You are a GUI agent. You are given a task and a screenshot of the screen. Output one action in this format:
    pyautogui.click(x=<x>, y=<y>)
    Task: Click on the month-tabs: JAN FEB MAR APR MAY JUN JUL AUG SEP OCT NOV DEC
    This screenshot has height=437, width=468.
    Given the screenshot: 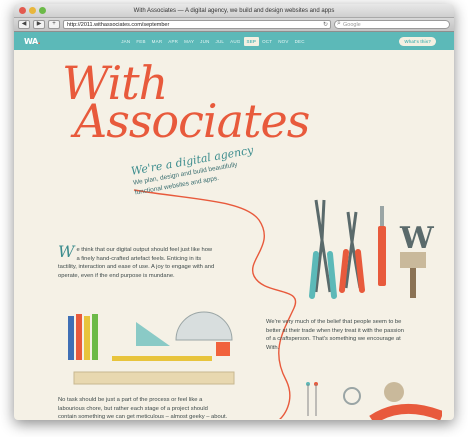 What is the action you would take?
    pyautogui.click(x=213, y=41)
    